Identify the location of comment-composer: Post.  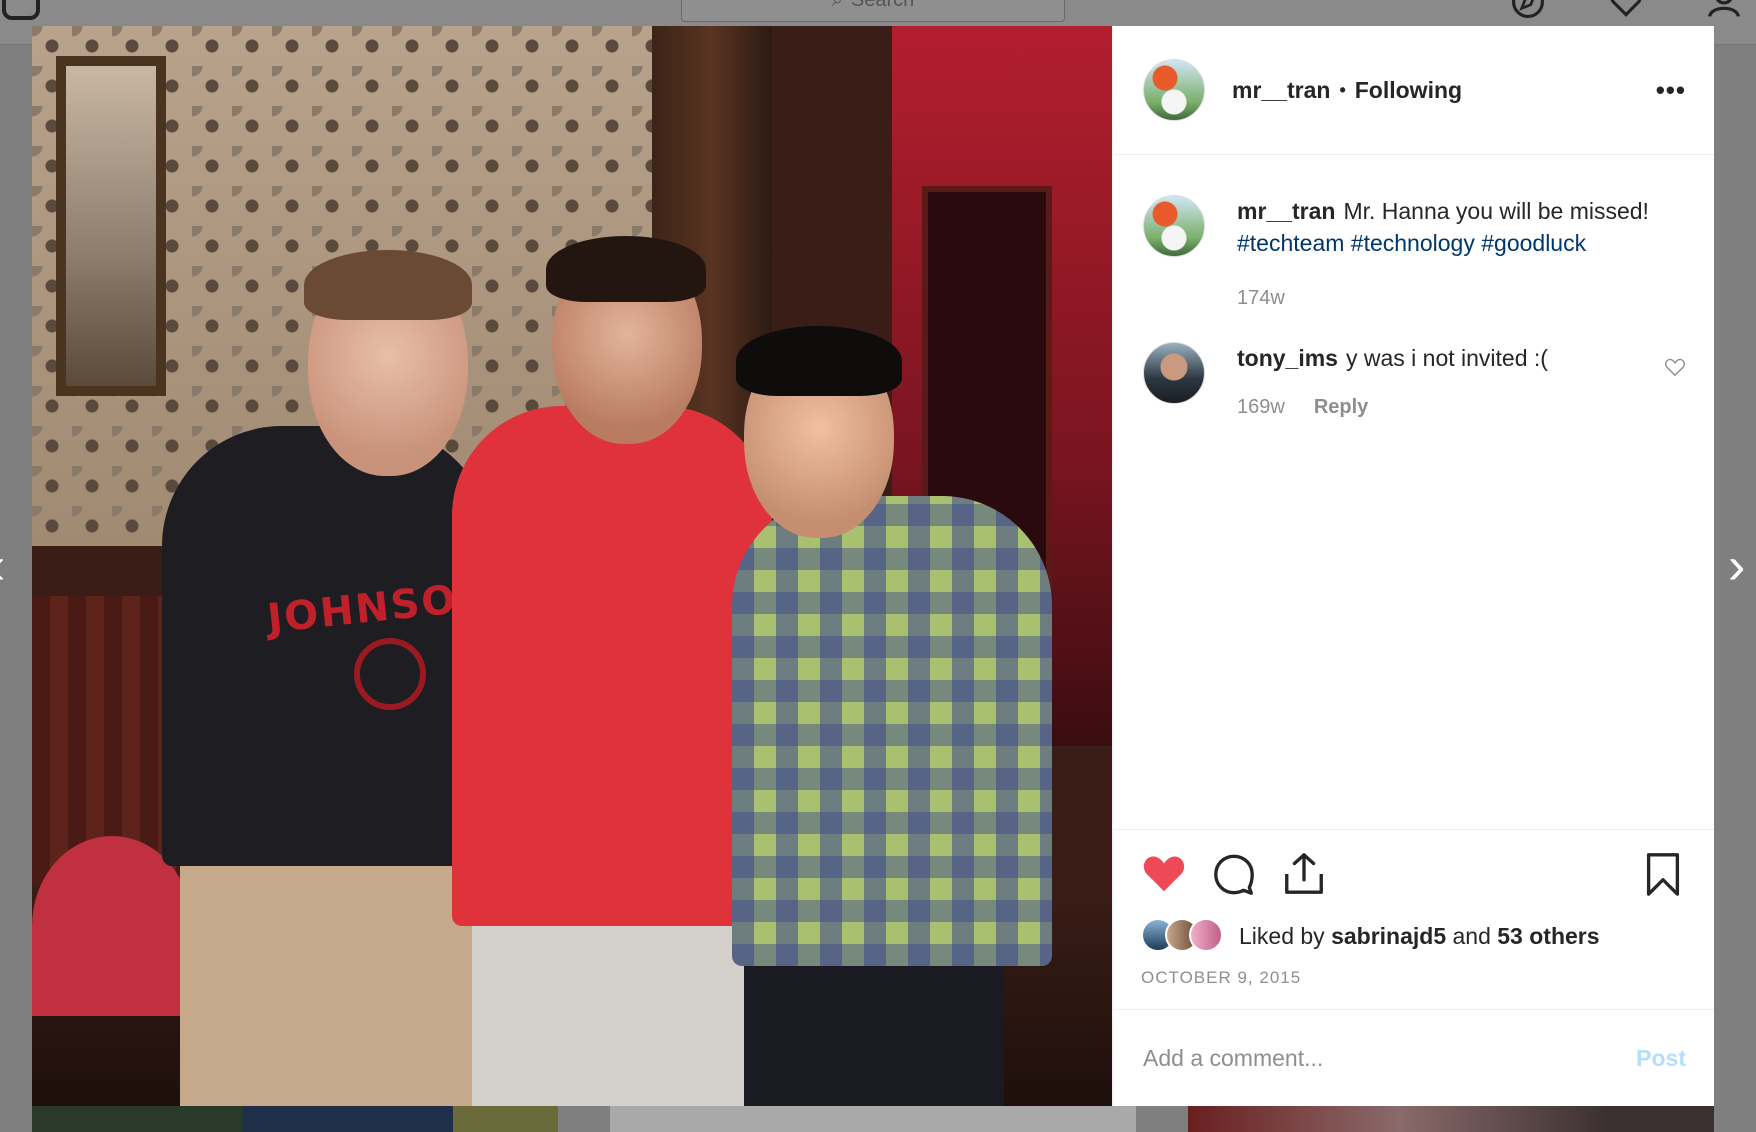
(1413, 1057).